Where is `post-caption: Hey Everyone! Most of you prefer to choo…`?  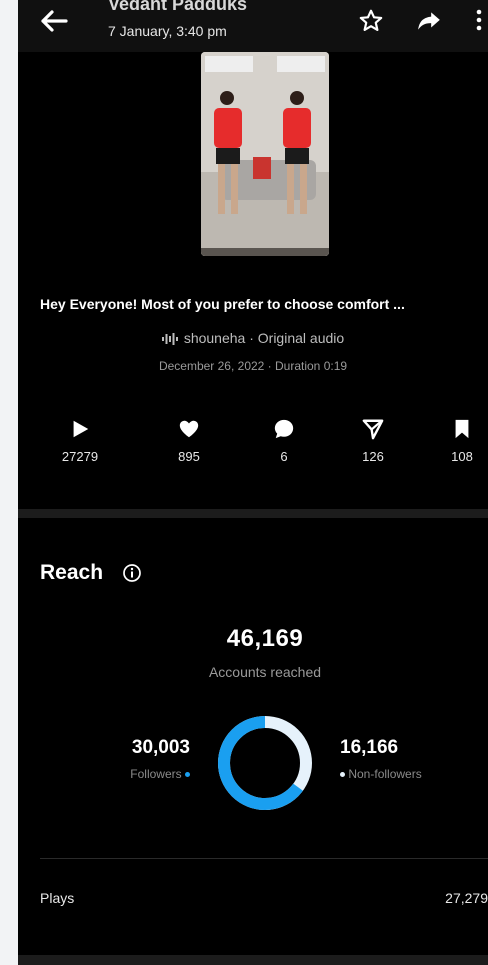
post-caption: Hey Everyone! Most of you prefer to choo… is located at coordinates (222, 304).